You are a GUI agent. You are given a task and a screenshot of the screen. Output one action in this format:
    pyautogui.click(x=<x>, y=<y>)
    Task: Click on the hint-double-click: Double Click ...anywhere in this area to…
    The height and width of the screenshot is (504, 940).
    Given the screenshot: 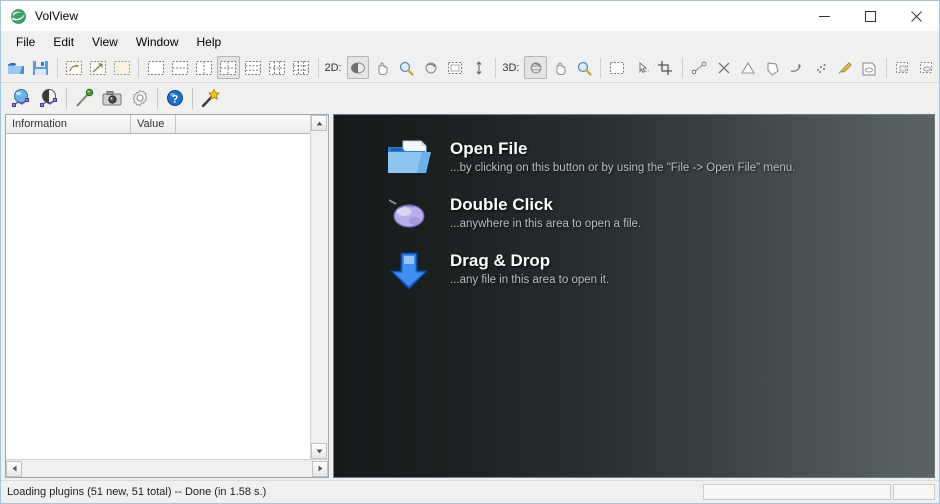 What is the action you would take?
    pyautogui.click(x=660, y=215)
    